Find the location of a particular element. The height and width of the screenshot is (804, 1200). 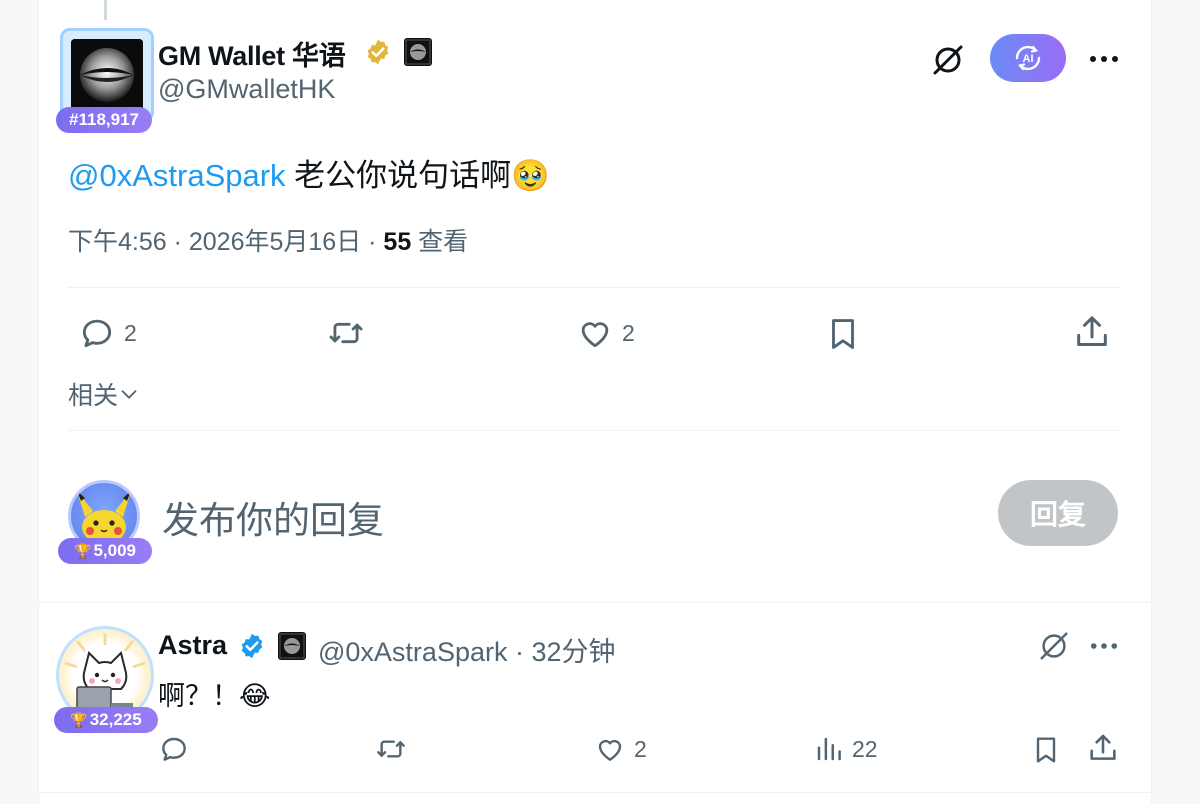

pleading-face-emoji: 🥹 is located at coordinates (530, 175).